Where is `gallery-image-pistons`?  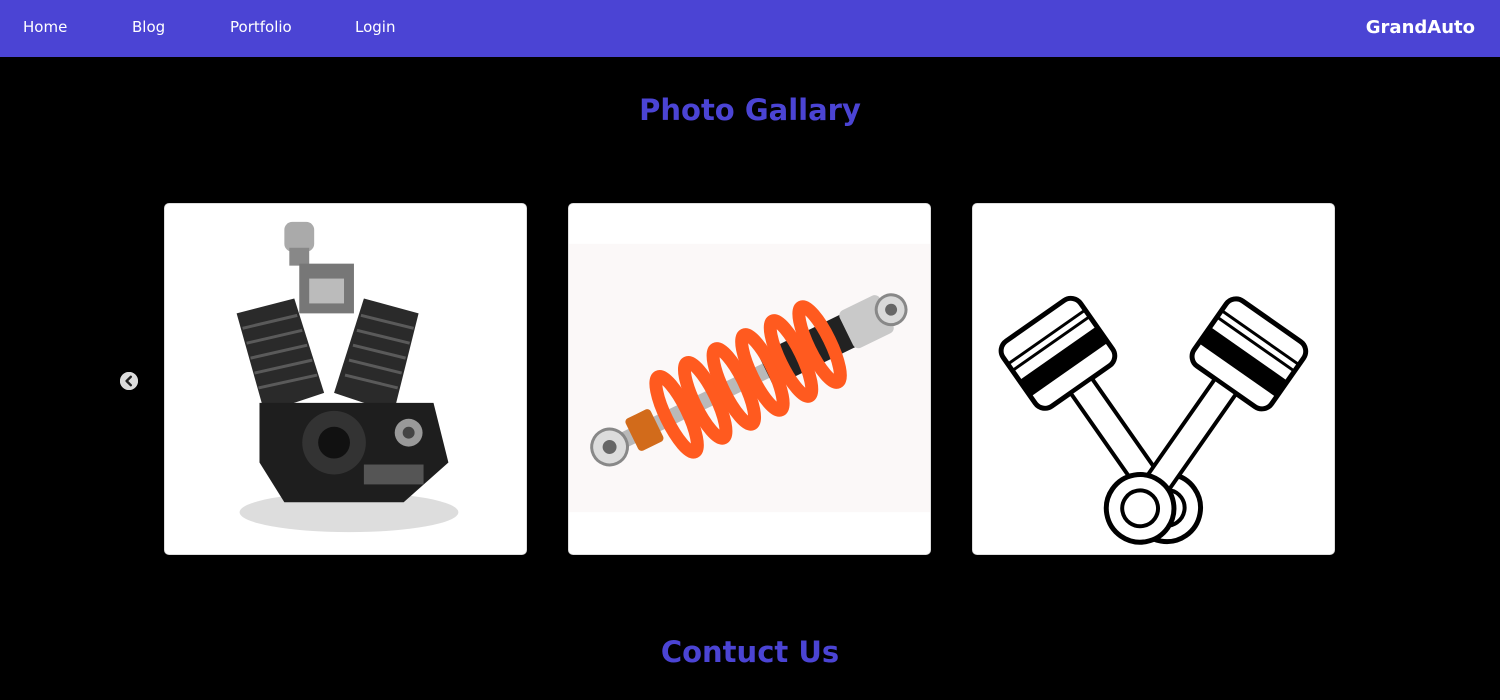
gallery-image-pistons is located at coordinates (1153, 379).